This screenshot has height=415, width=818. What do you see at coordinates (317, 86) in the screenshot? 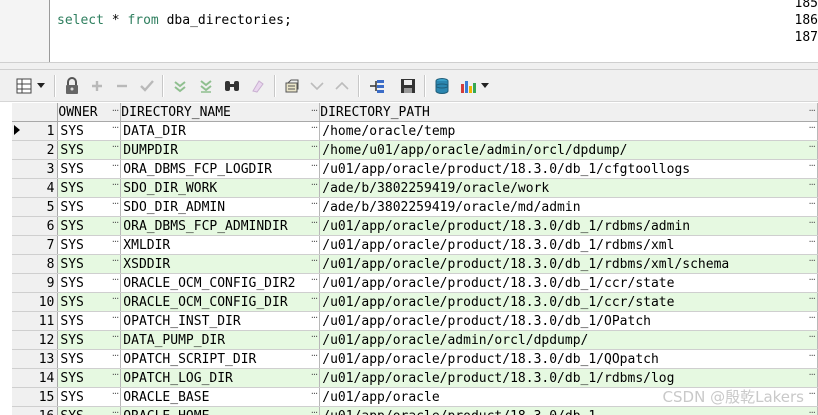
I see `navigate-down-icon` at bounding box center [317, 86].